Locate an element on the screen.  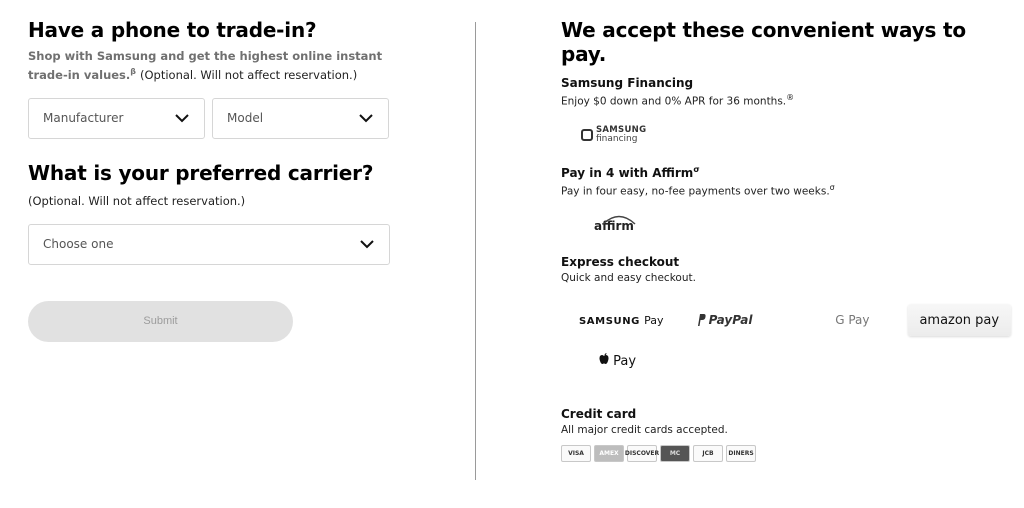
diners-card-icon: DINERS is located at coordinates (741, 453).